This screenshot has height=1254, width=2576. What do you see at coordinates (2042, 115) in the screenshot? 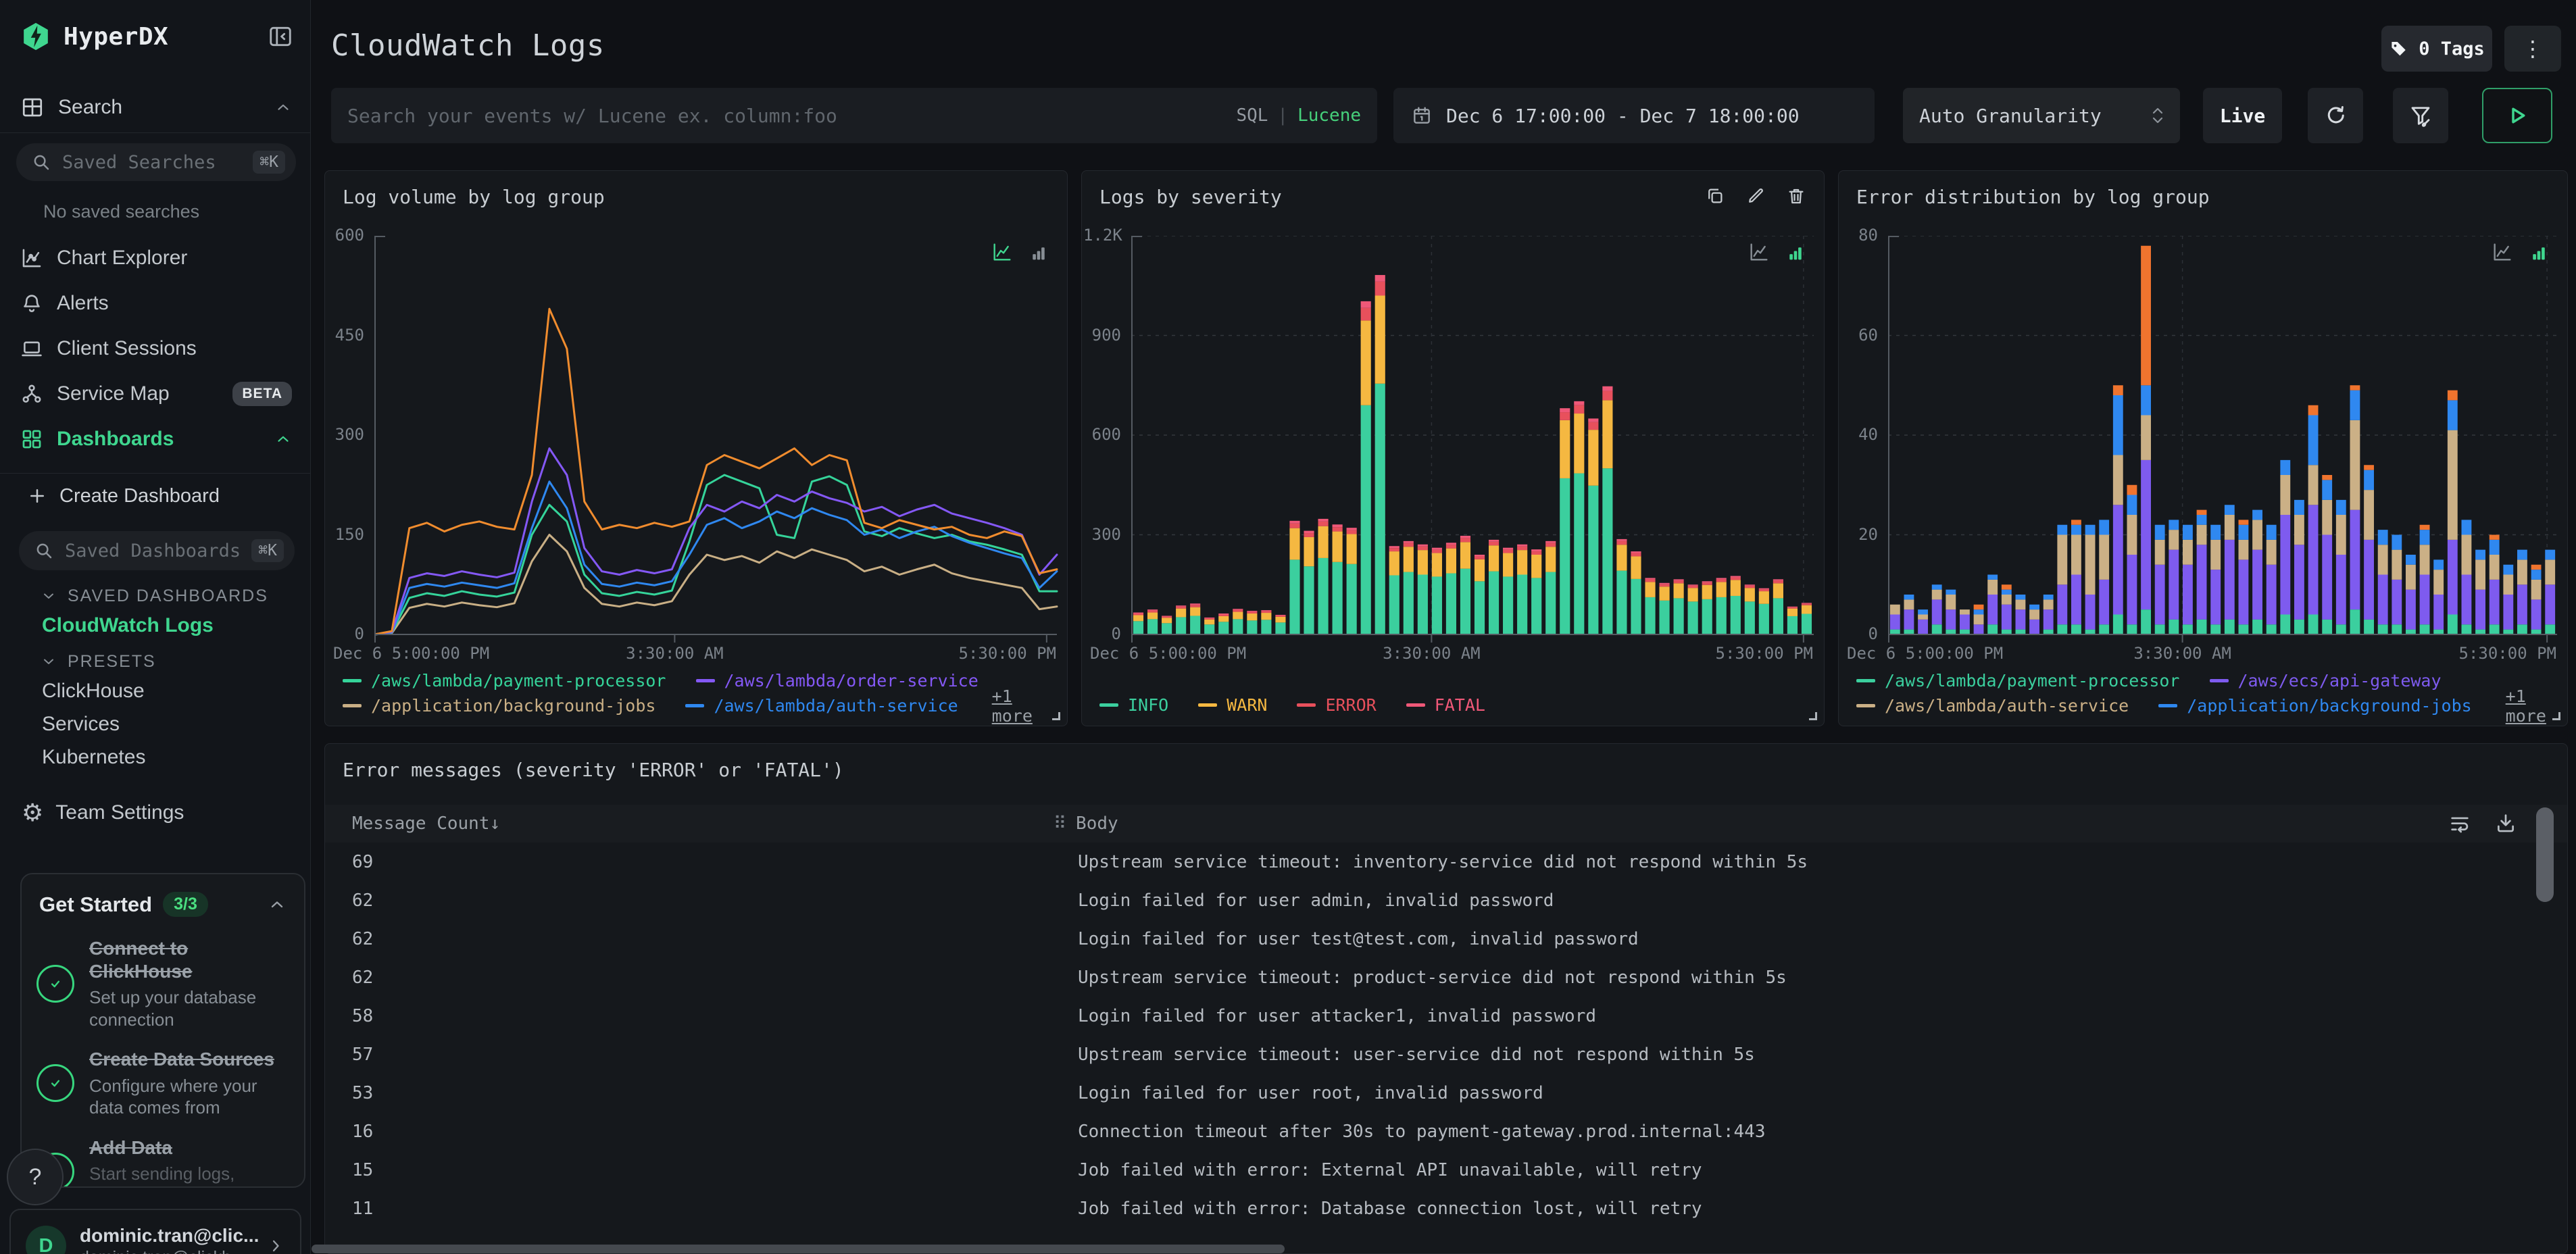
I see `granularity-select: Auto Granularity` at bounding box center [2042, 115].